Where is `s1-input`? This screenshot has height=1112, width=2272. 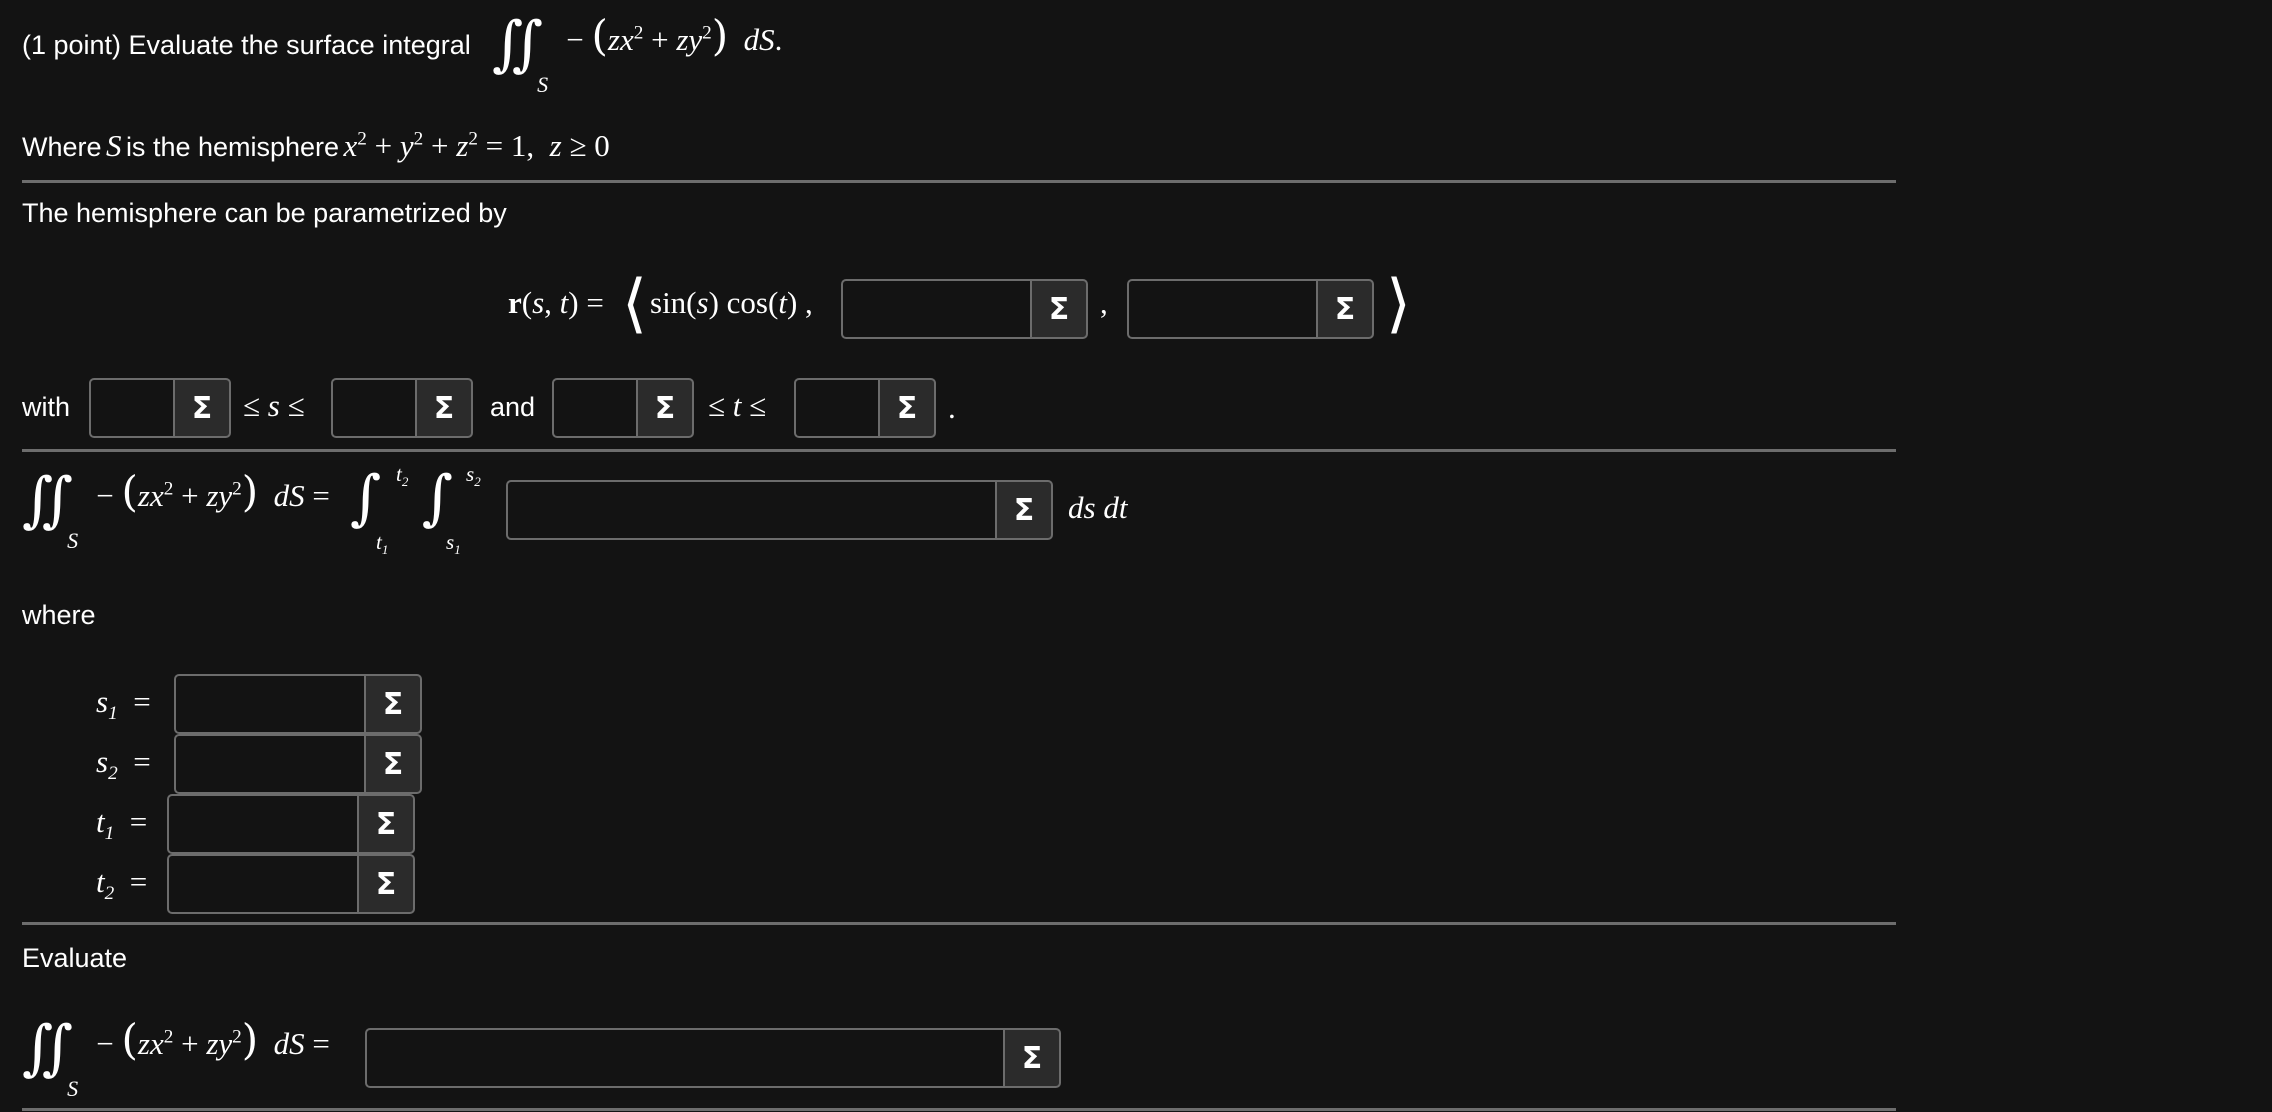 s1-input is located at coordinates (269, 704).